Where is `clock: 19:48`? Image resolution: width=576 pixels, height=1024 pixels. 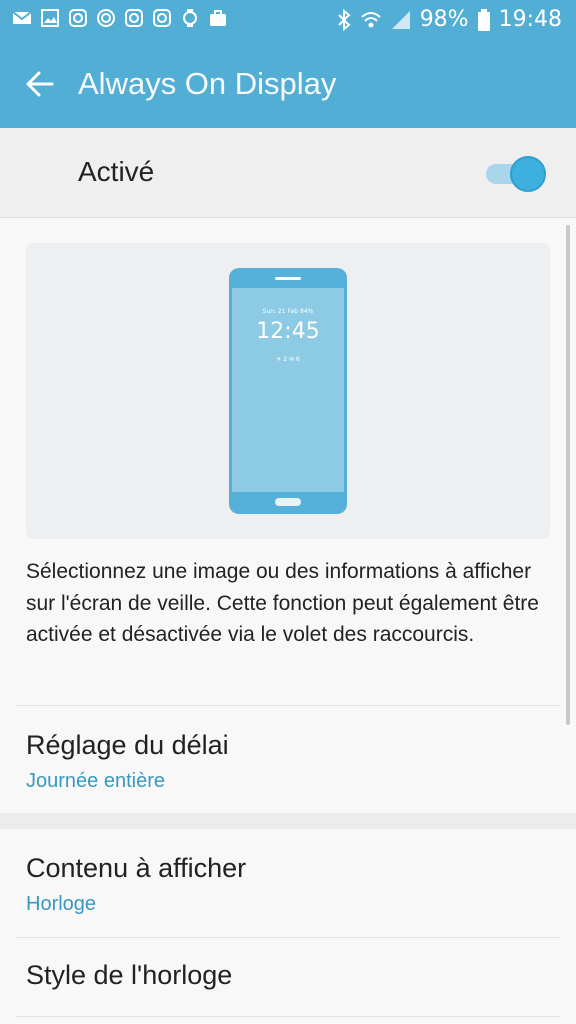
clock: 19:48 is located at coordinates (530, 19).